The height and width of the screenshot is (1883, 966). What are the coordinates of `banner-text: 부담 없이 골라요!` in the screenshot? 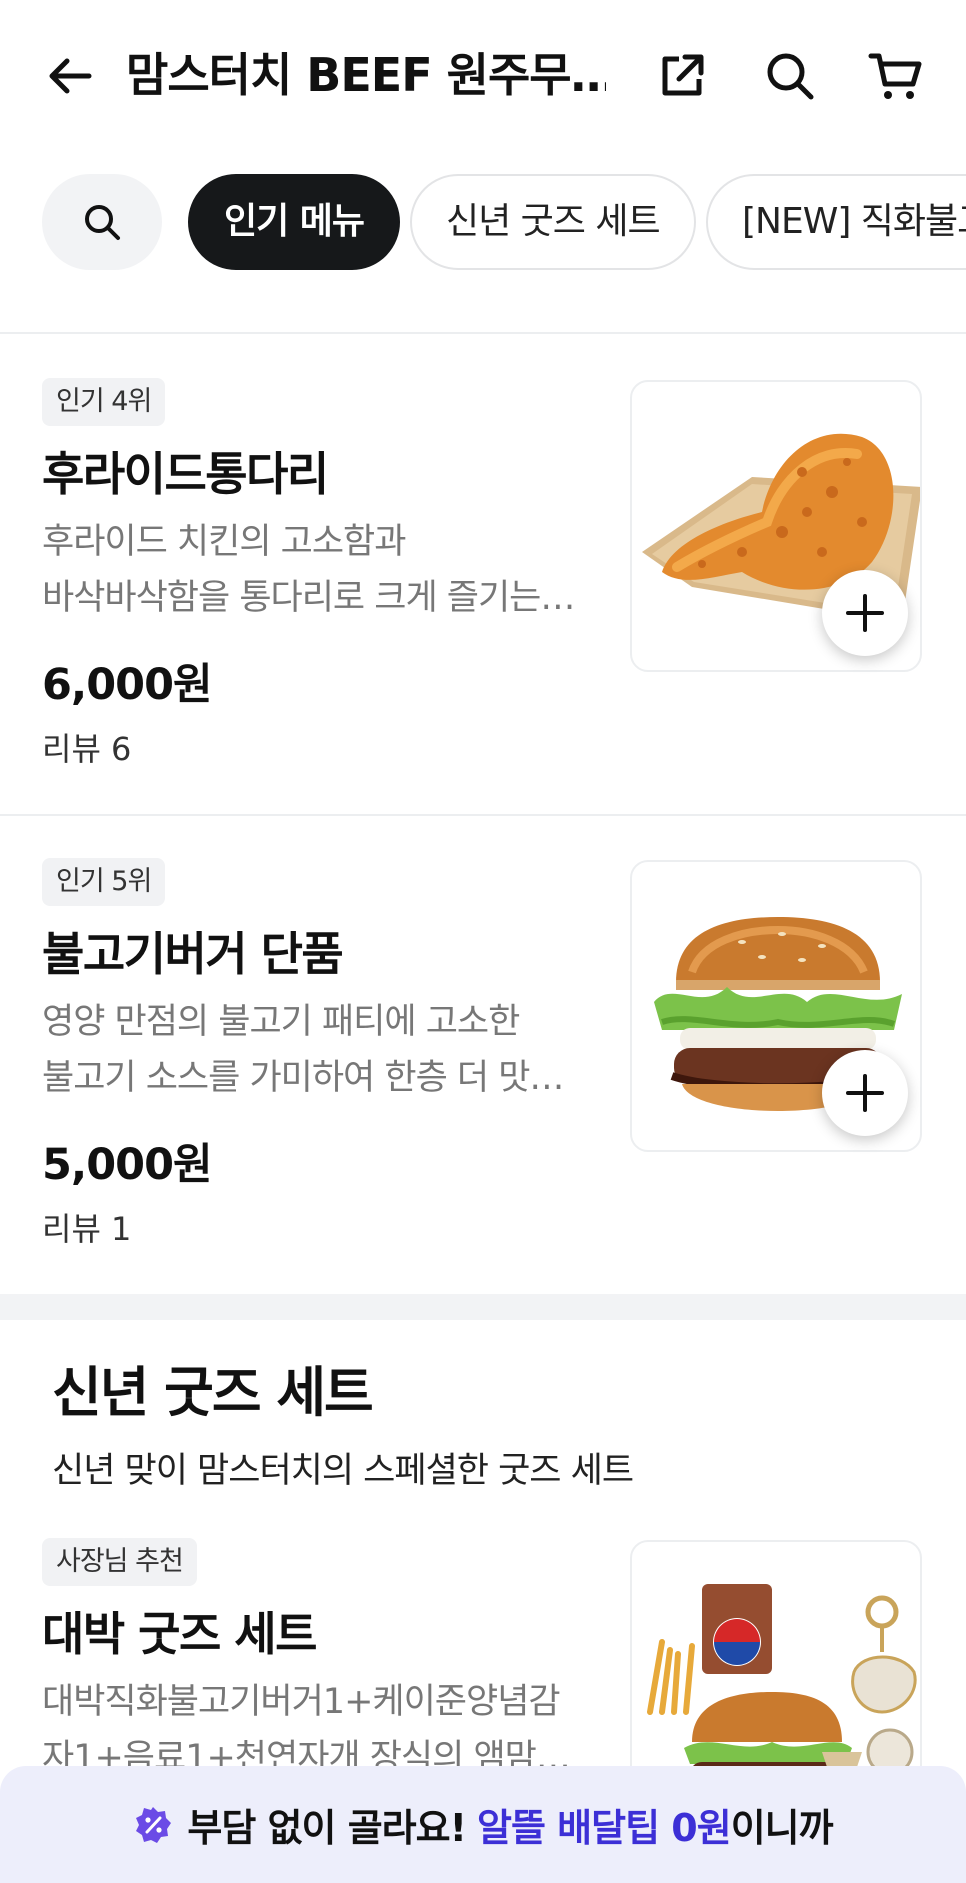 It's located at (327, 1828).